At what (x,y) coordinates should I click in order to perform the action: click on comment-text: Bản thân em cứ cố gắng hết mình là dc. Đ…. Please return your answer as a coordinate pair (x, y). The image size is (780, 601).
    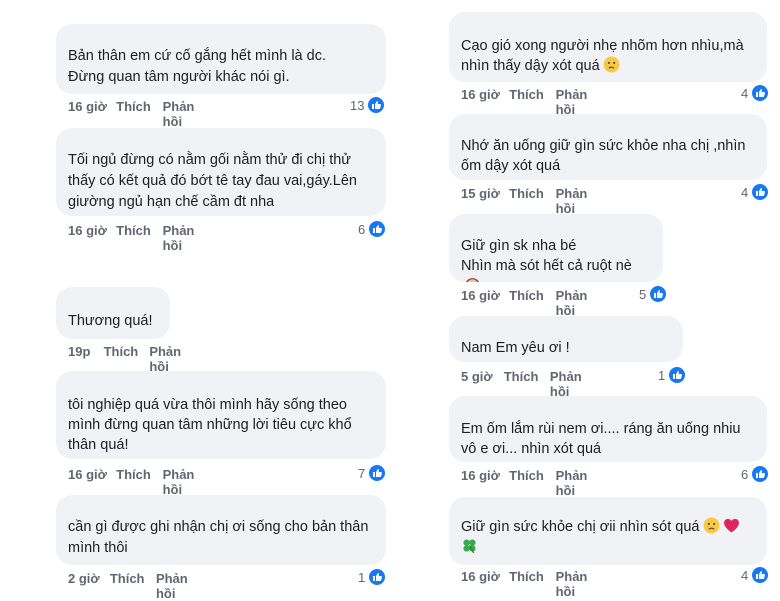
    Looking at the image, I should click on (221, 59).